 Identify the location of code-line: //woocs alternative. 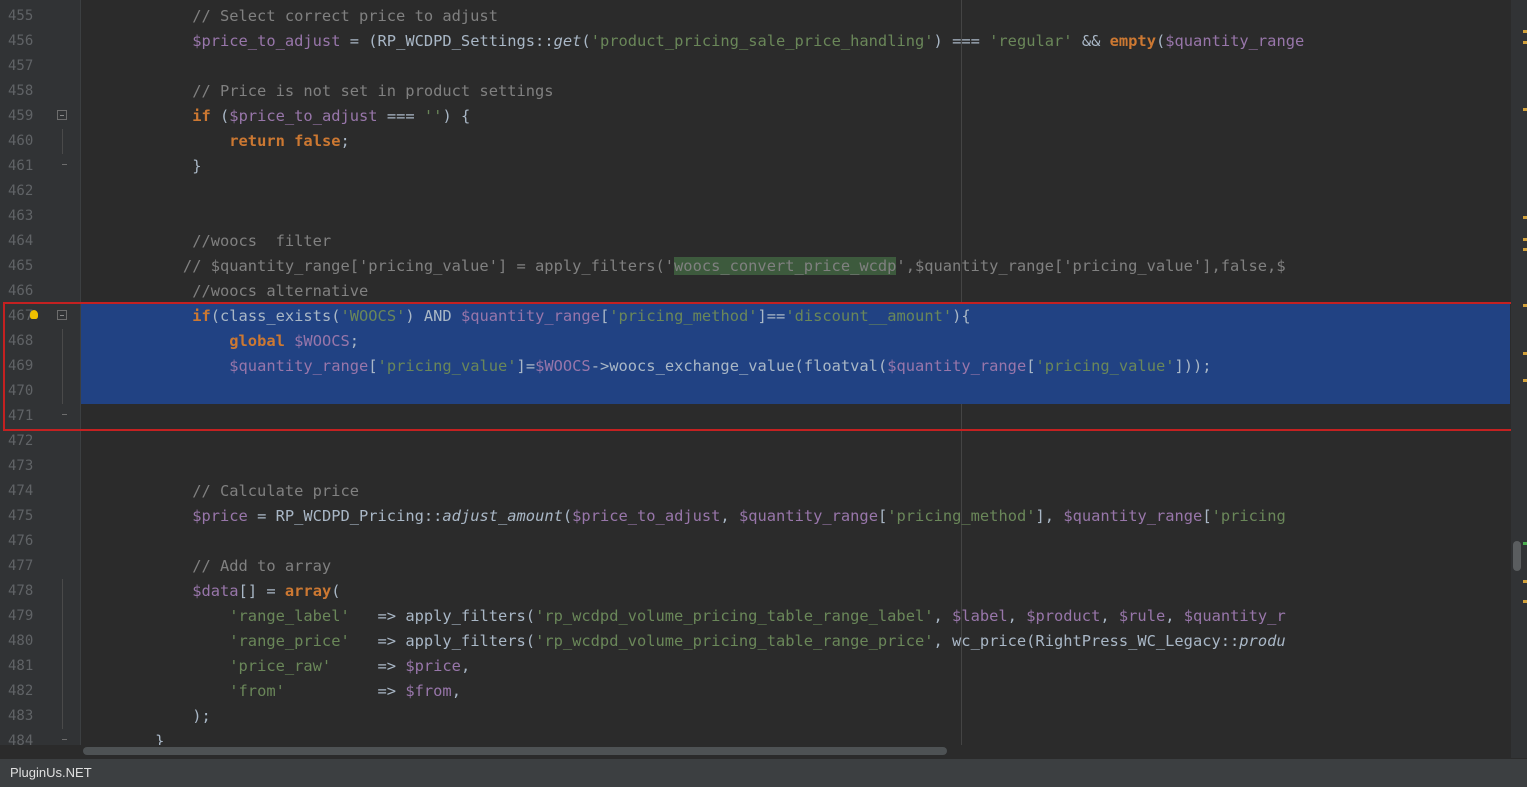
(225, 291).